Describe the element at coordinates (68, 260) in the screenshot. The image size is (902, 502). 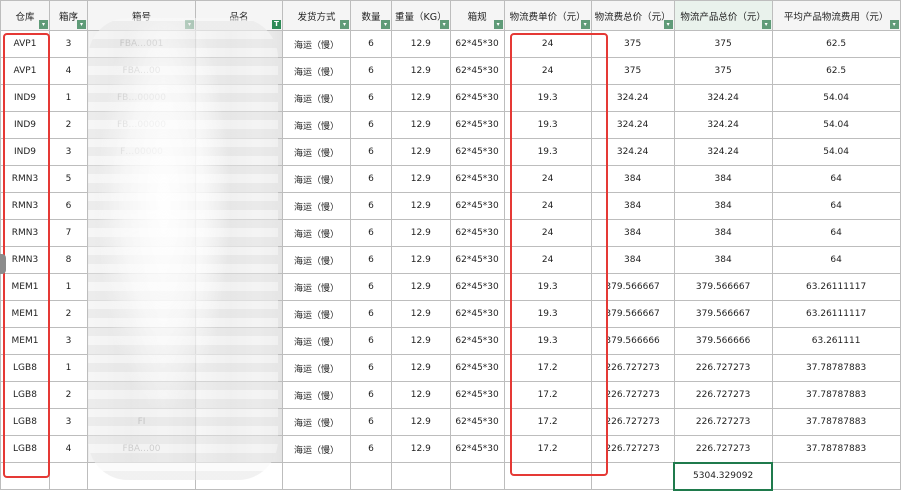
I see `cell-box-sequence: 8` at that location.